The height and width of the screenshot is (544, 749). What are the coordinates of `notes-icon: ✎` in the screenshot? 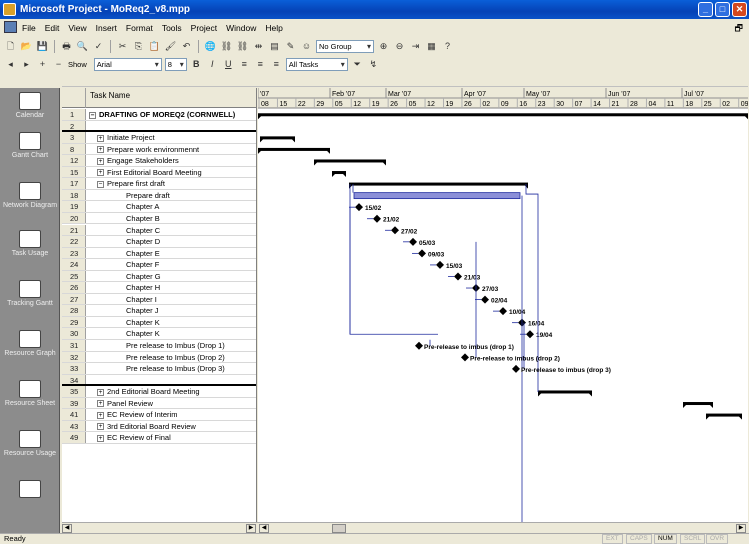 It's located at (290, 46).